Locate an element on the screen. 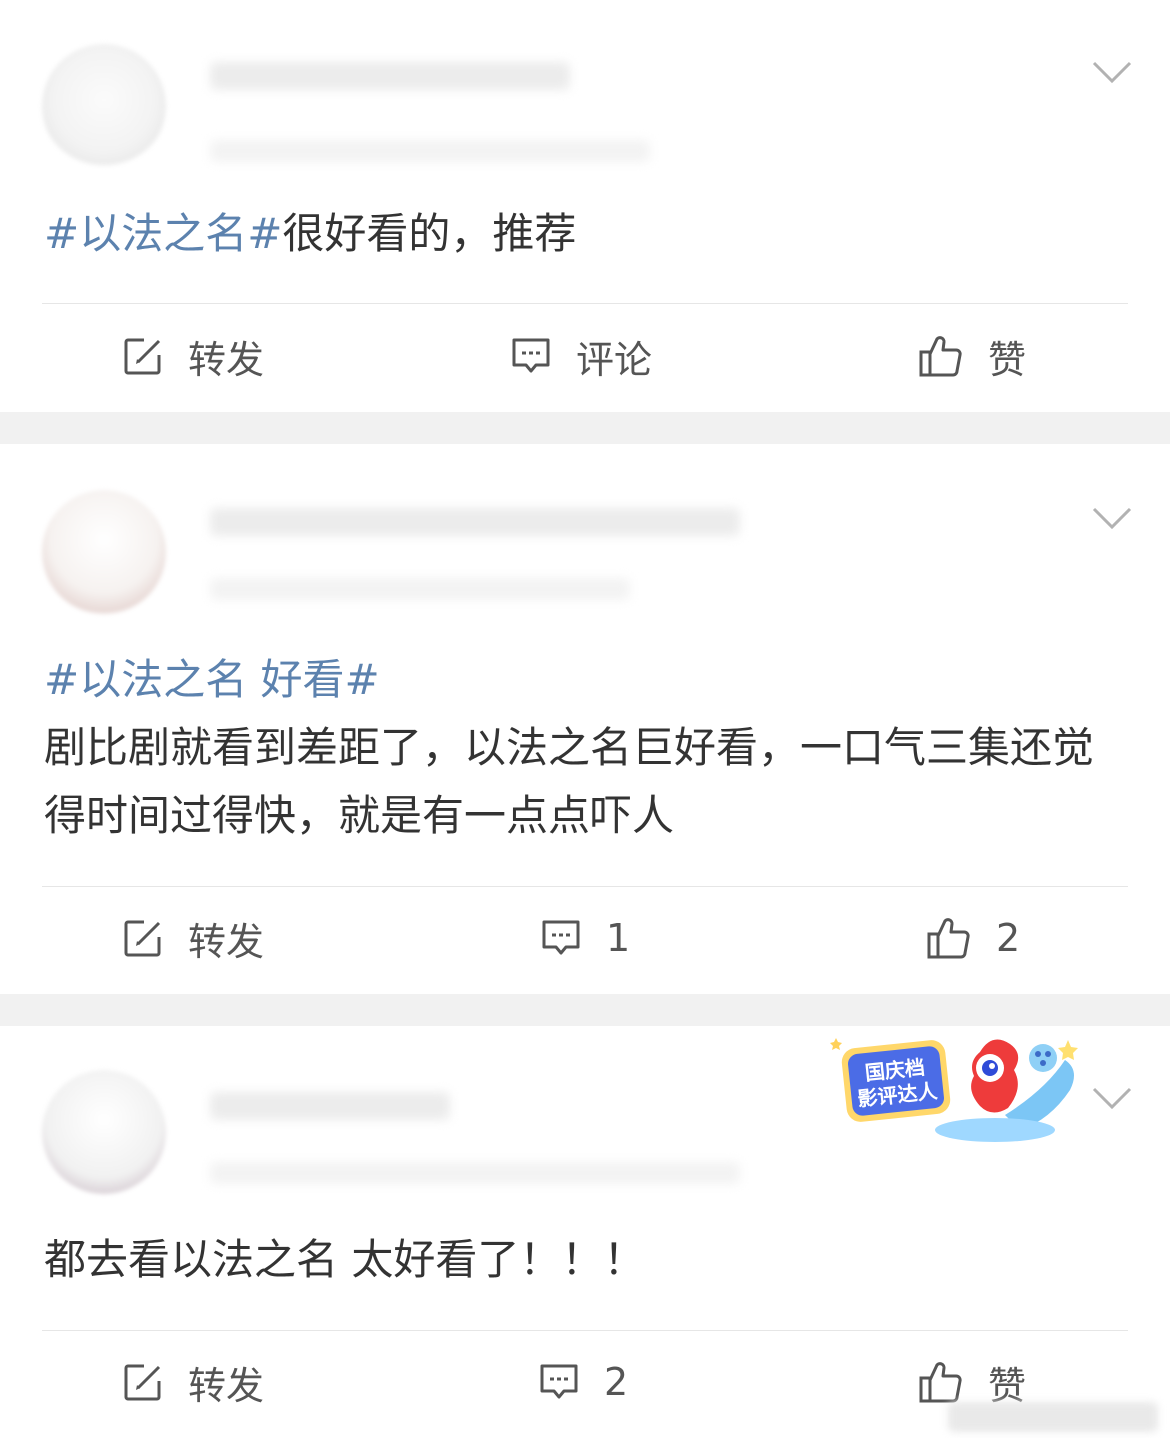  comment-label: 评论 is located at coordinates (614, 359).